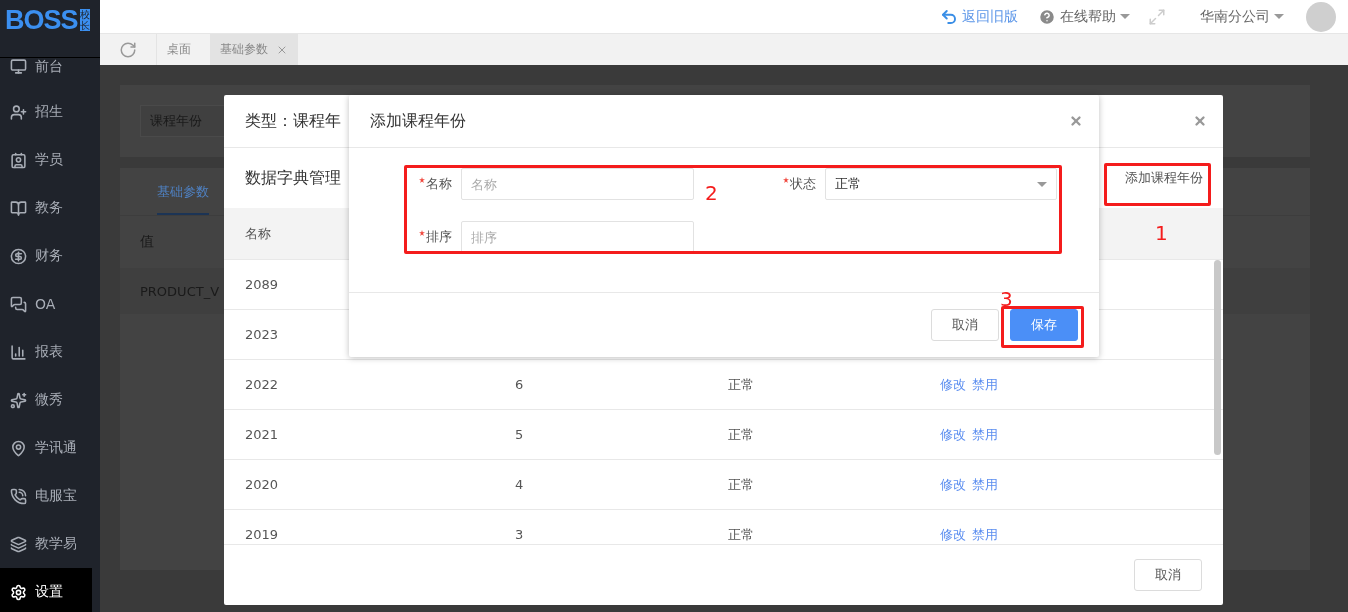  I want to click on undo-icon, so click(949, 16).